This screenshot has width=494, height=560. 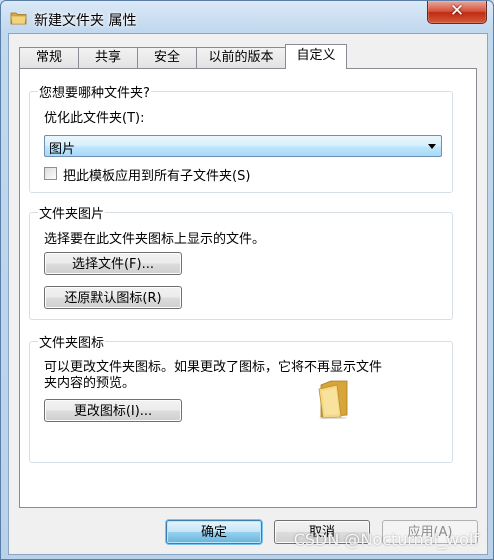 I want to click on title-bar: 新建文件夹 属性 ✕, so click(x=247, y=17).